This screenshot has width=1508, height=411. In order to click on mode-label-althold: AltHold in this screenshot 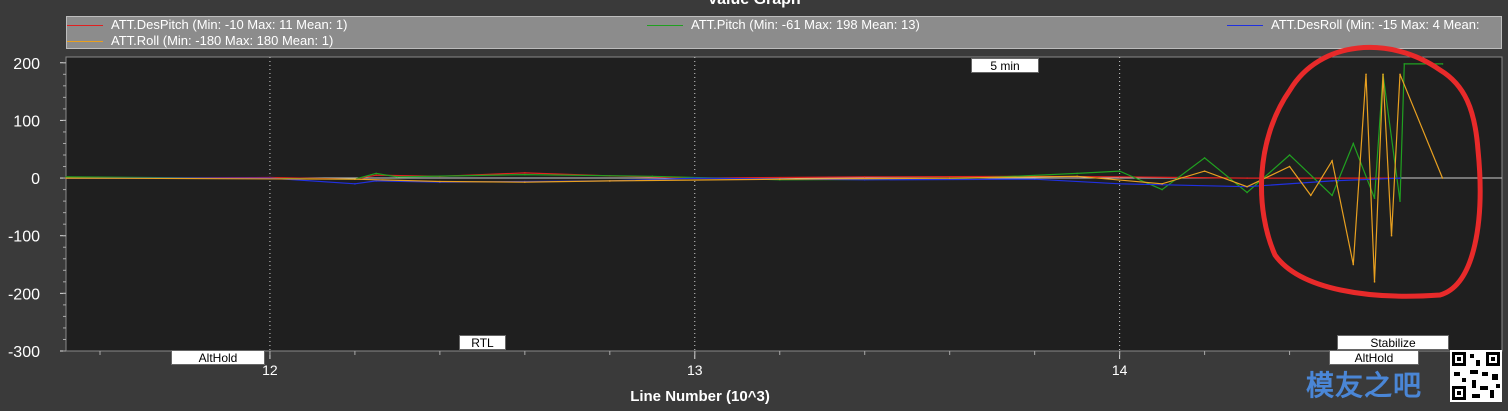, I will do `click(218, 357)`.